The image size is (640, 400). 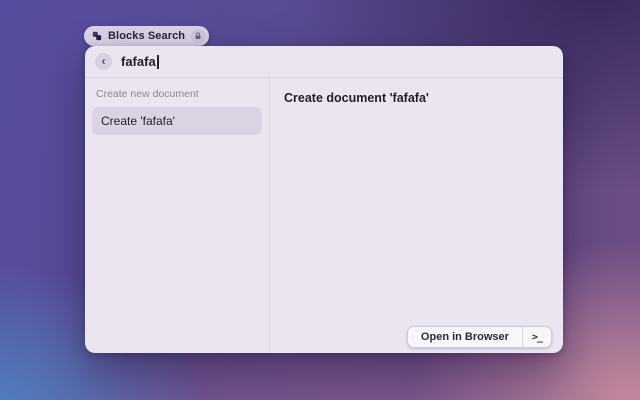 I want to click on blocks-app-icon, so click(x=97, y=36).